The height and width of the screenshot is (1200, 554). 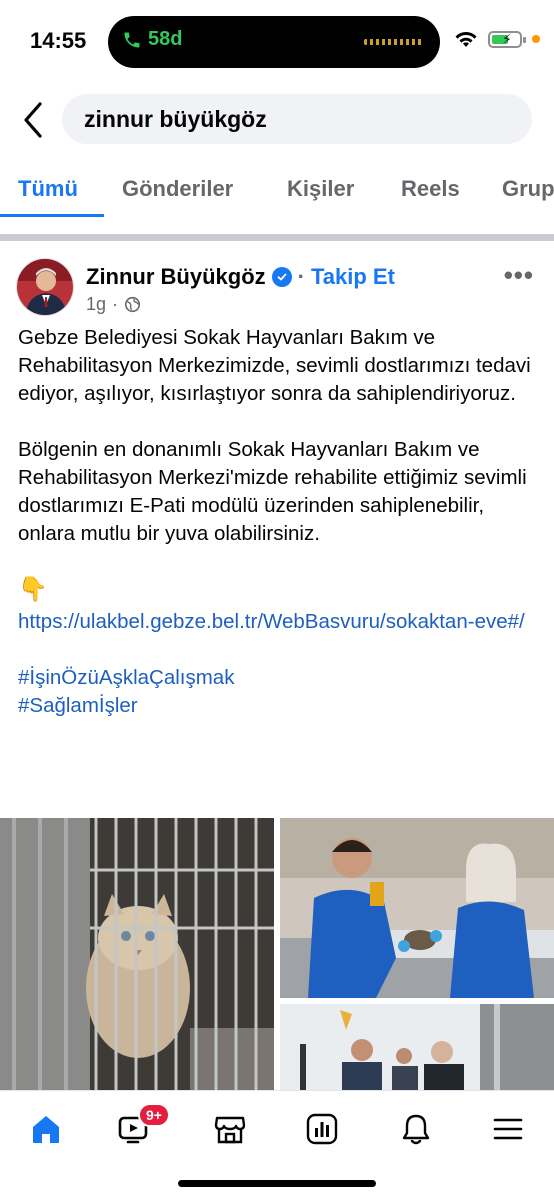 What do you see at coordinates (278, 706) in the screenshot?
I see `hashtag-2: #Sağlamİşler` at bounding box center [278, 706].